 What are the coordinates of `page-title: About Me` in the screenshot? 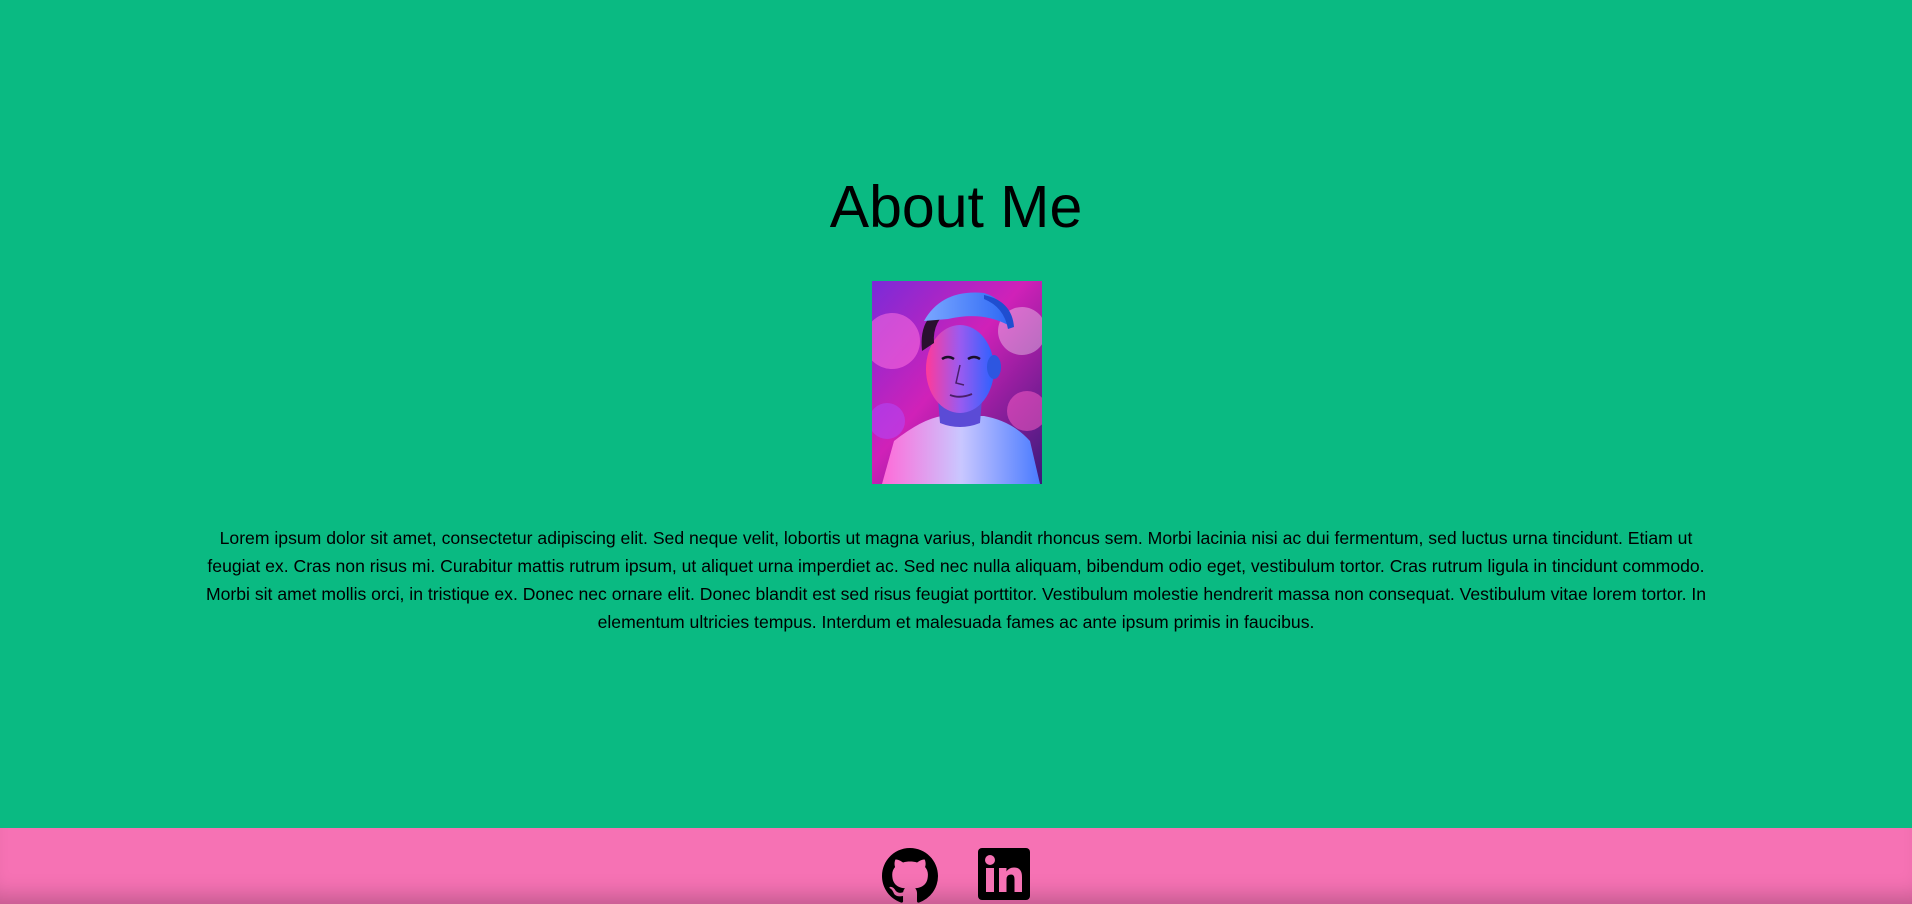 It's located at (956, 207).